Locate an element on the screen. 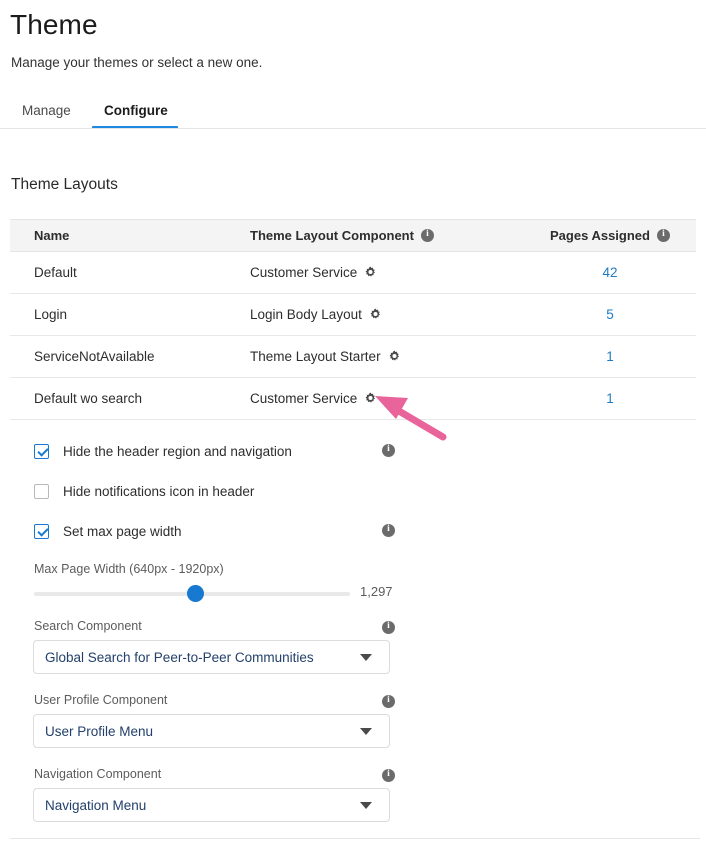  cell-layout-component: Theme Layout Starter is located at coordinates (390, 356).